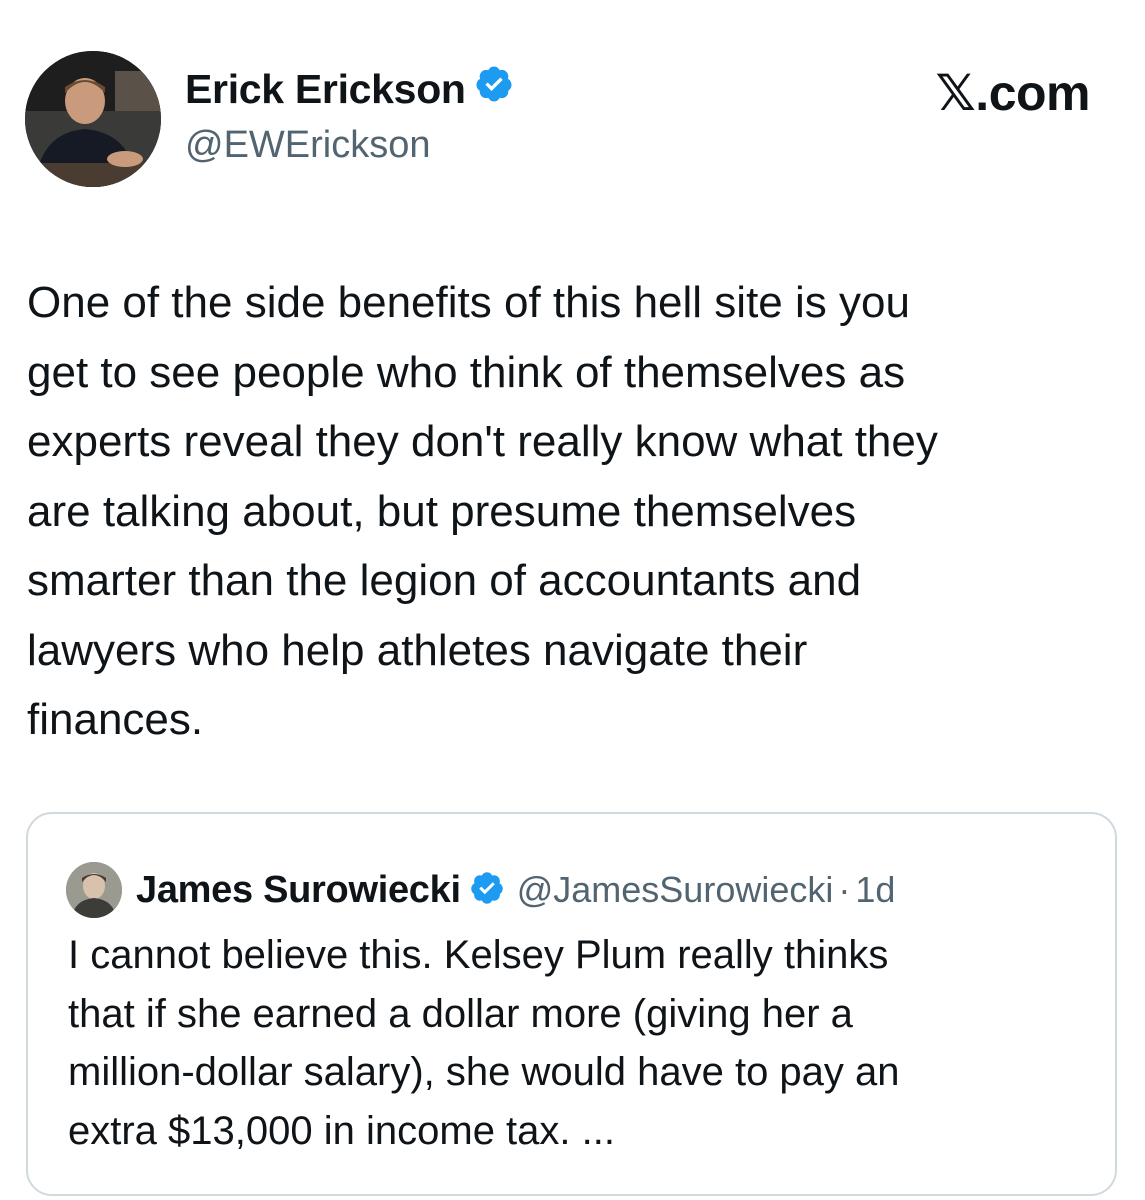 The width and height of the screenshot is (1145, 1200). Describe the element at coordinates (417, 650) in the screenshot. I see `tweet-line: lawyers who help athletes navigate their` at that location.